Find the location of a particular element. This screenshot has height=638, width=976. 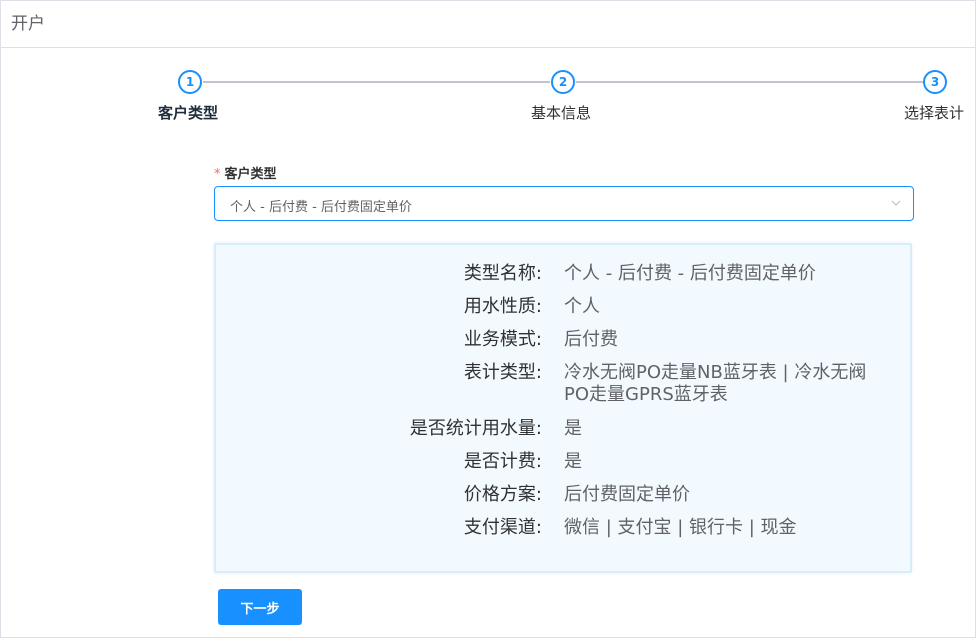

detail-value: 微信 | 支付宝 | 银行卡 | 现金 is located at coordinates (680, 527).